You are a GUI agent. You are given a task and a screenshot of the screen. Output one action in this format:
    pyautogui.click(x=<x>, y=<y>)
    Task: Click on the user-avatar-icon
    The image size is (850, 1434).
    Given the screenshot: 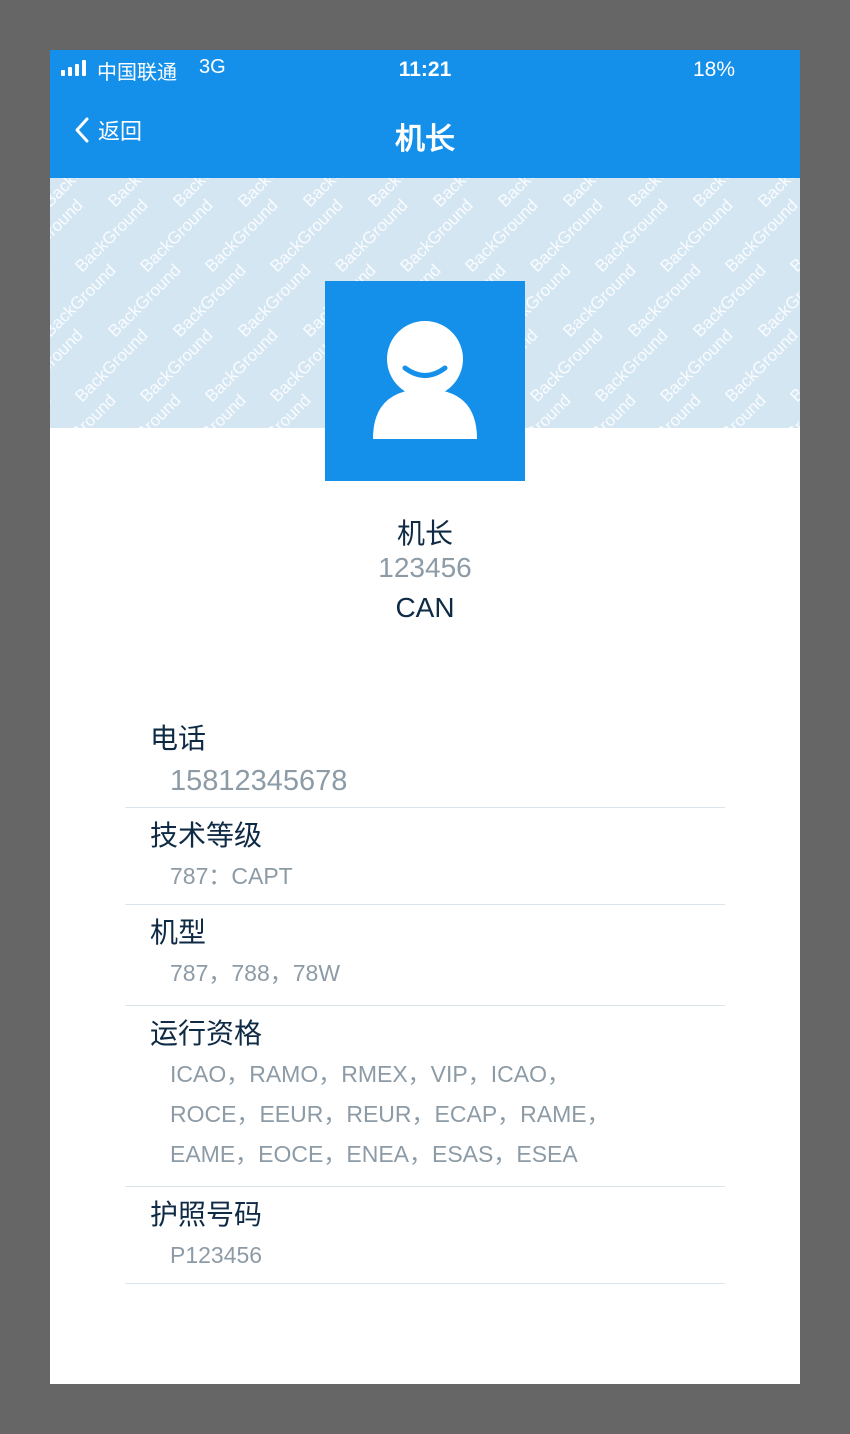 What is the action you would take?
    pyautogui.click(x=425, y=380)
    